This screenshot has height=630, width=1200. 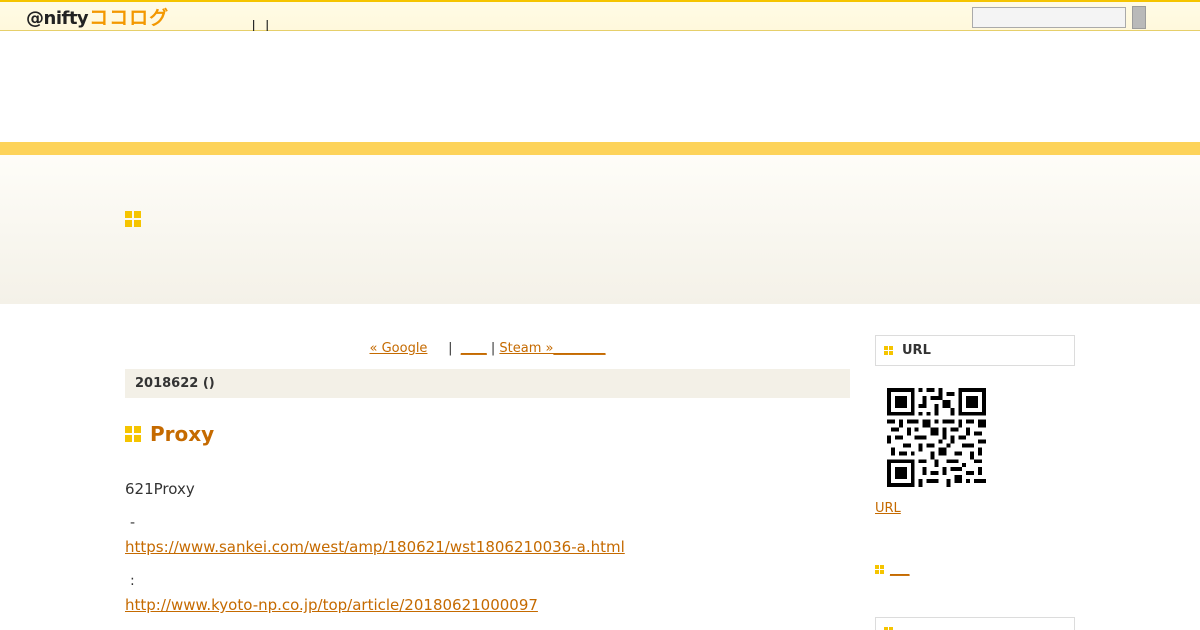 What do you see at coordinates (900, 569) in the screenshot?
I see `sidebar-item-link: ___` at bounding box center [900, 569].